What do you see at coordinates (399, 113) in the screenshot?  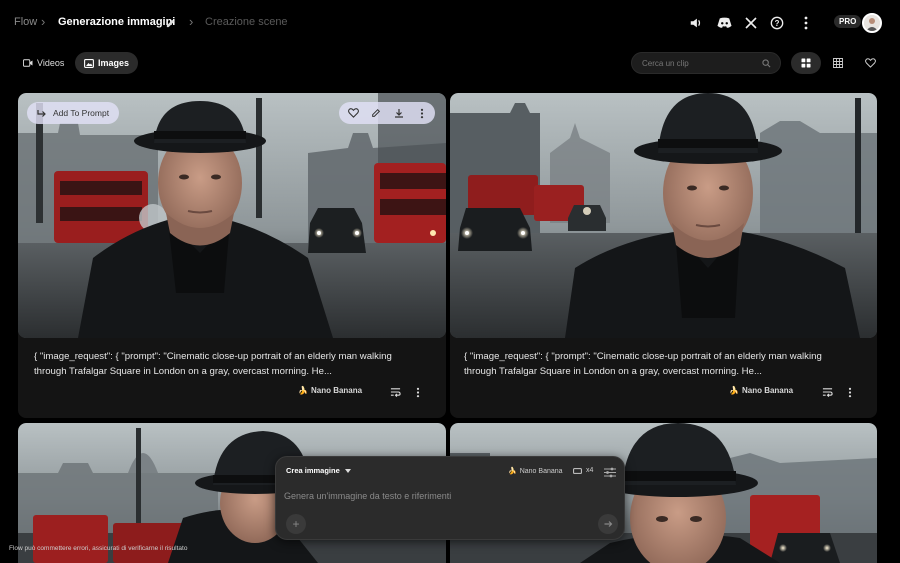 I see `download-icon` at bounding box center [399, 113].